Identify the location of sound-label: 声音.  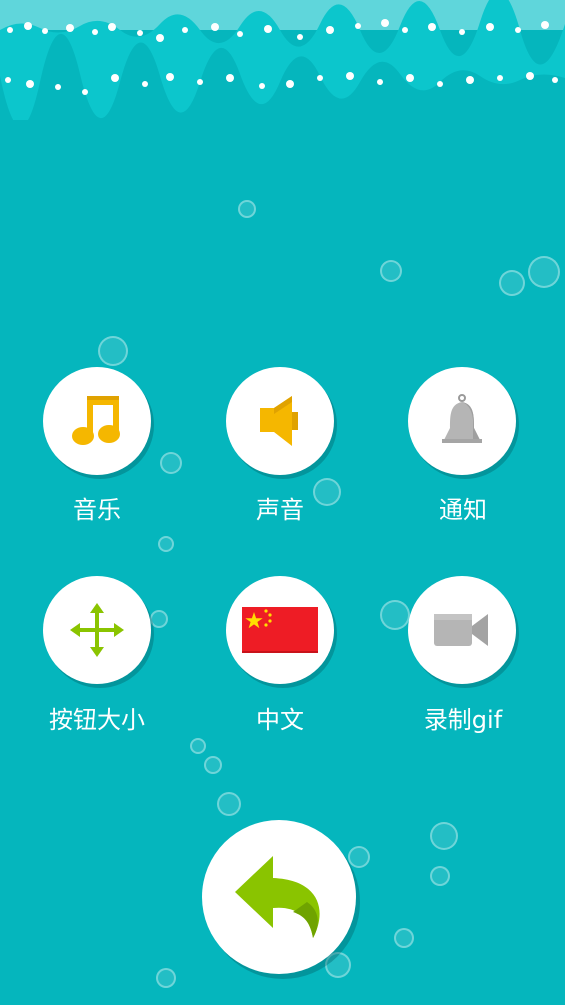
(280, 510).